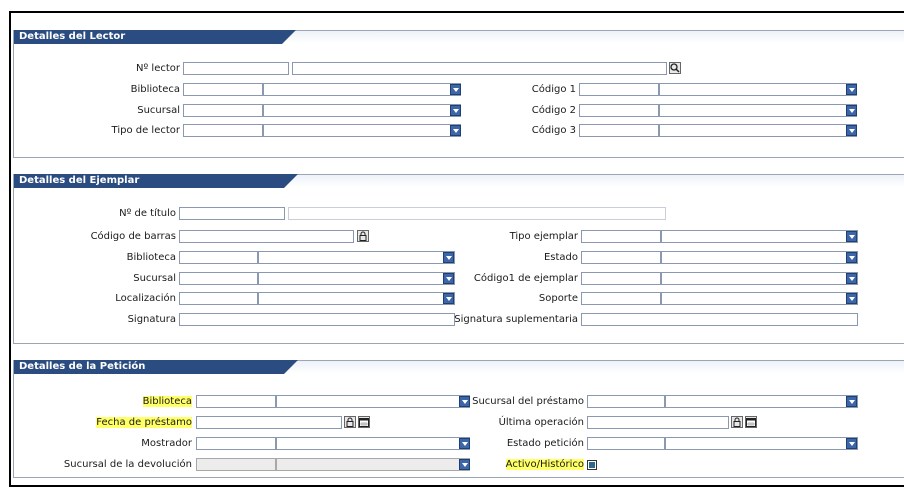  I want to click on sucursal-prestamo-select, so click(761, 401).